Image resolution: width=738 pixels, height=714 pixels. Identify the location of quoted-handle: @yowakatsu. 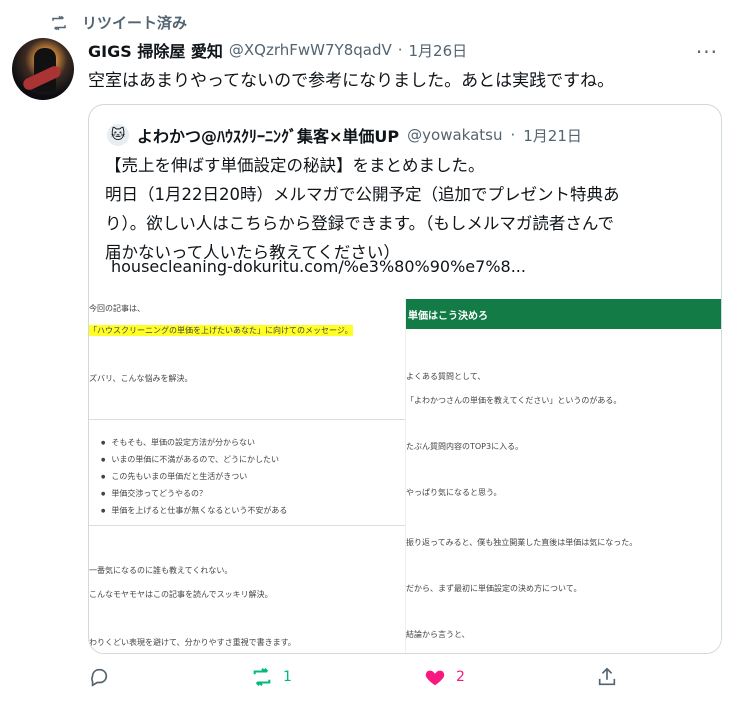
(454, 135).